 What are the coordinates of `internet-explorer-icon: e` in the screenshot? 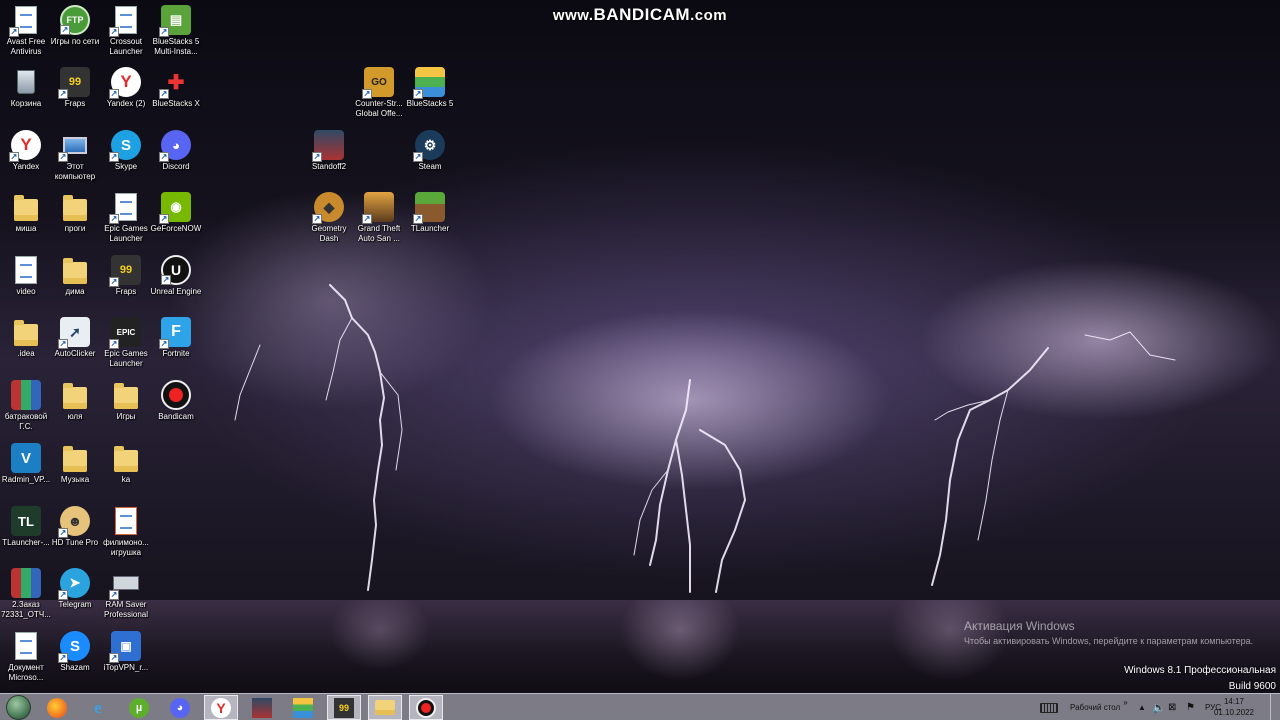 It's located at (98, 707).